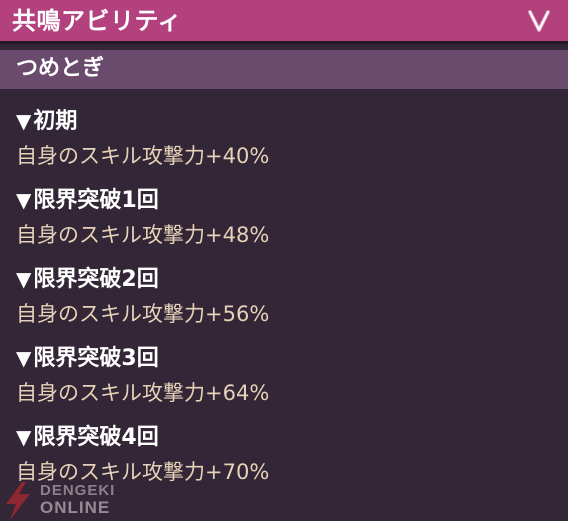  What do you see at coordinates (143, 393) in the screenshot?
I see `level-effect: 自身のスキル攻撃力+64%` at bounding box center [143, 393].